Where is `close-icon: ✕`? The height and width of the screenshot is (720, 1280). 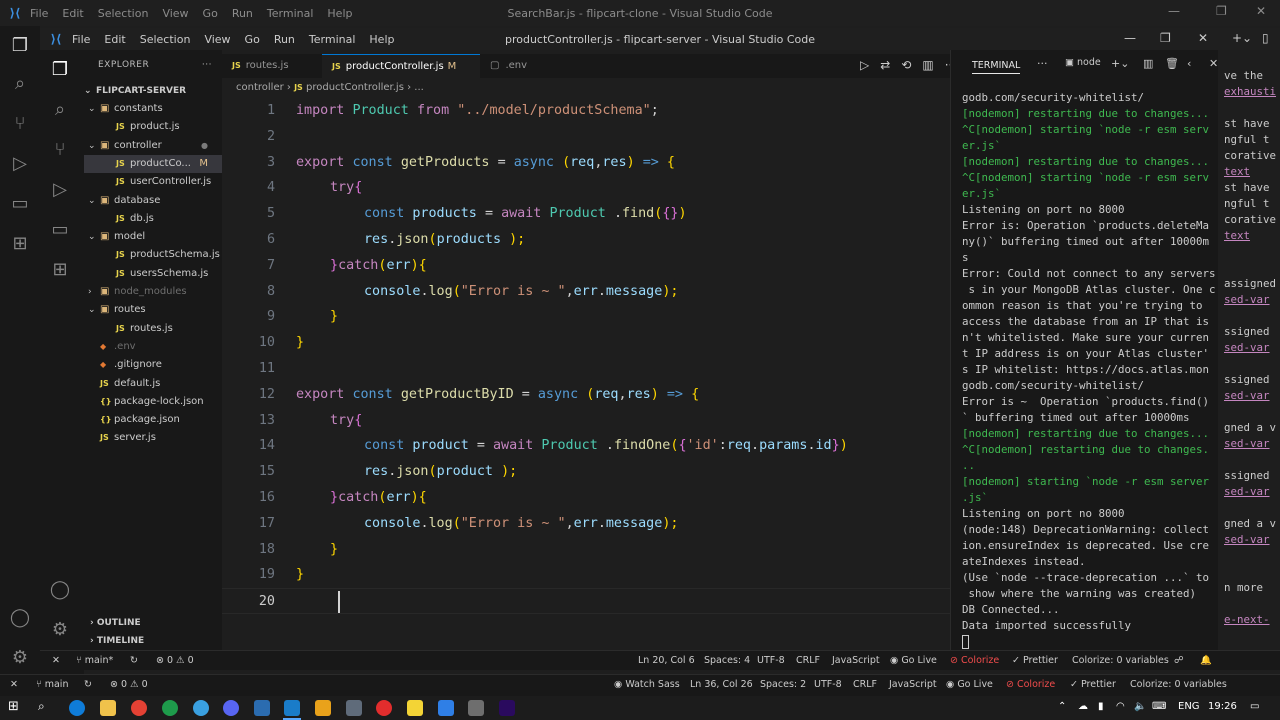 close-icon: ✕ is located at coordinates (1203, 38).